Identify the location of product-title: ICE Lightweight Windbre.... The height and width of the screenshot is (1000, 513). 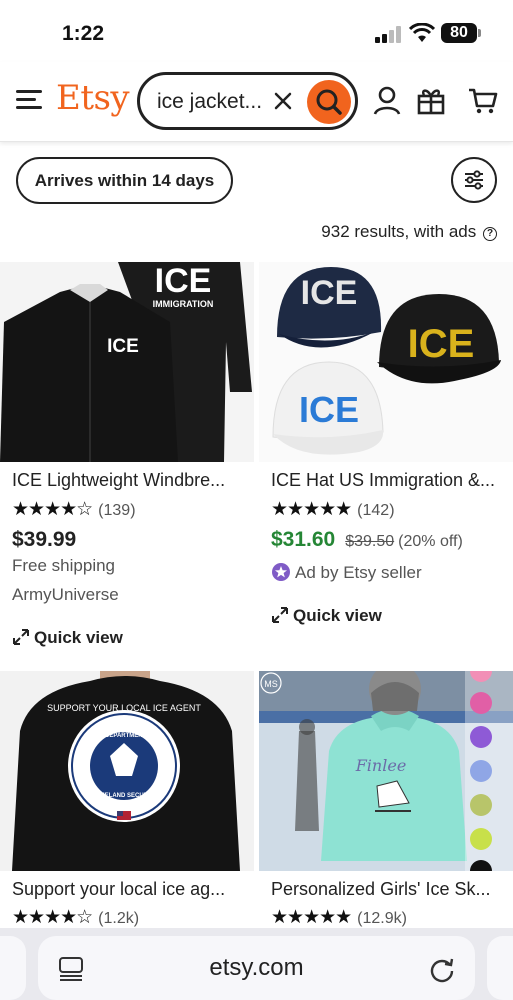
(128, 480).